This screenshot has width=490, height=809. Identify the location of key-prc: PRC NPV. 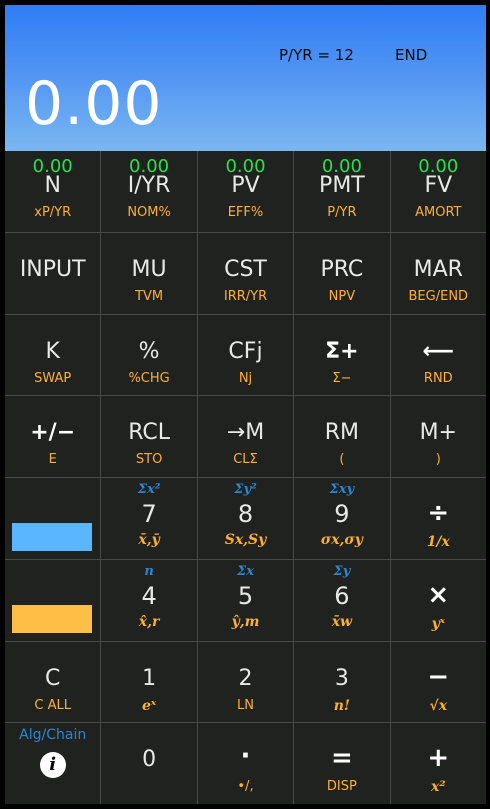
(342, 273).